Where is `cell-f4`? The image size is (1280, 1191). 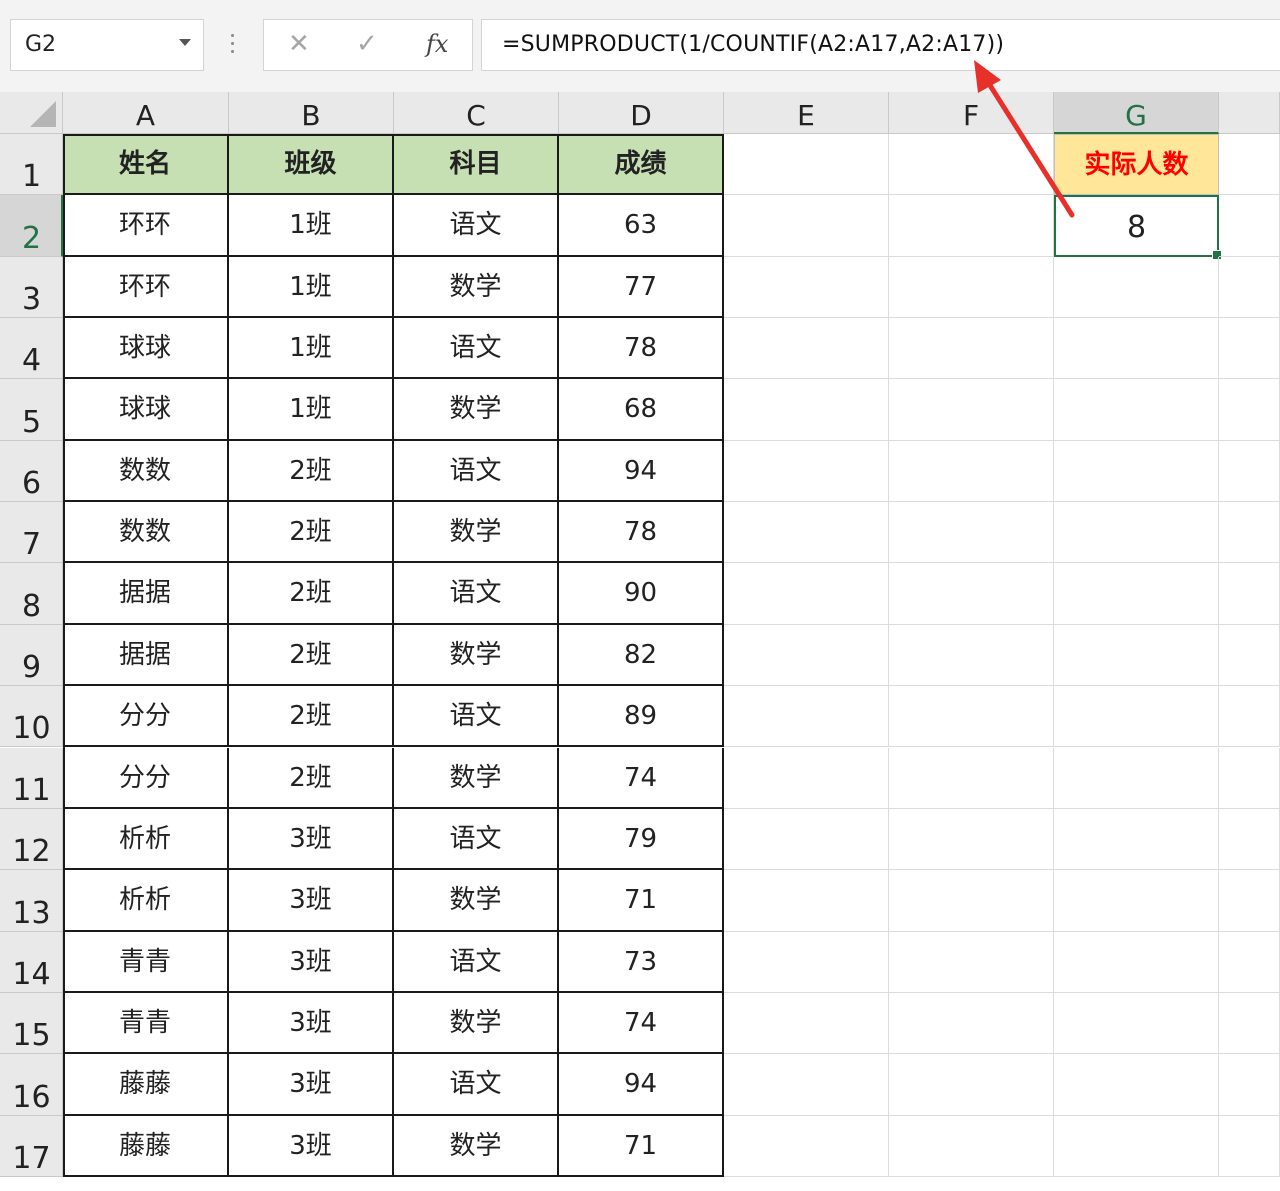 cell-f4 is located at coordinates (971, 349).